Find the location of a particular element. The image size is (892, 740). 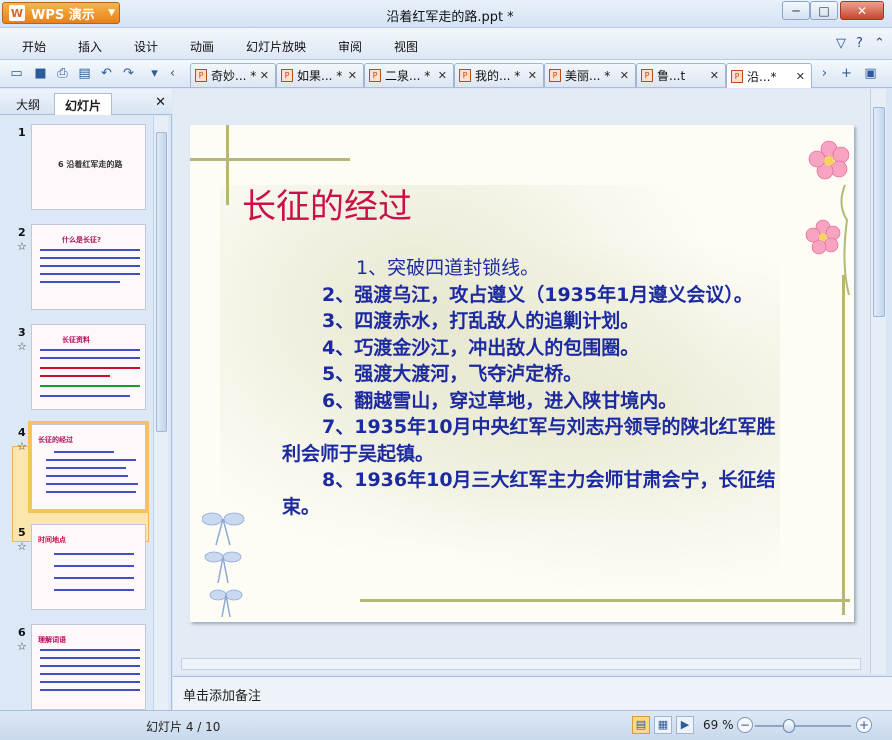

doc-tab-7-active: P 沿...* ✕ is located at coordinates (769, 75).